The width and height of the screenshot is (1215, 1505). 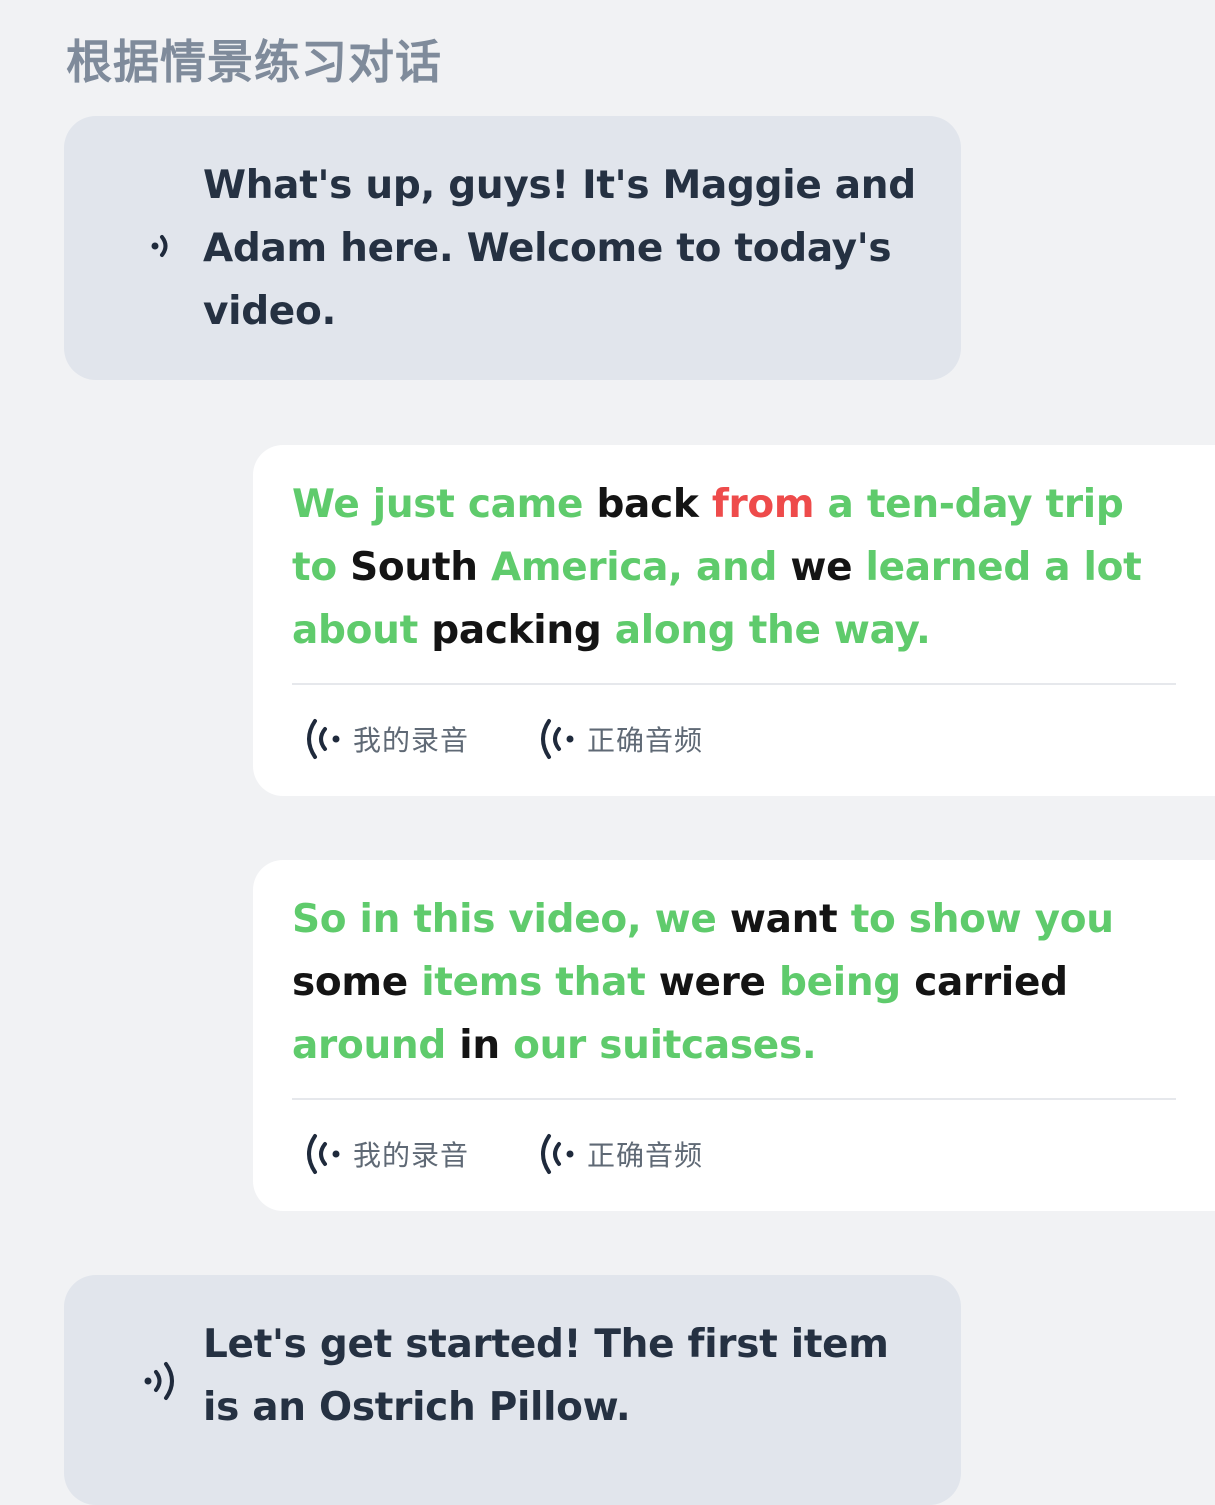 What do you see at coordinates (376, 1045) in the screenshot?
I see `word-segment-green: around` at bounding box center [376, 1045].